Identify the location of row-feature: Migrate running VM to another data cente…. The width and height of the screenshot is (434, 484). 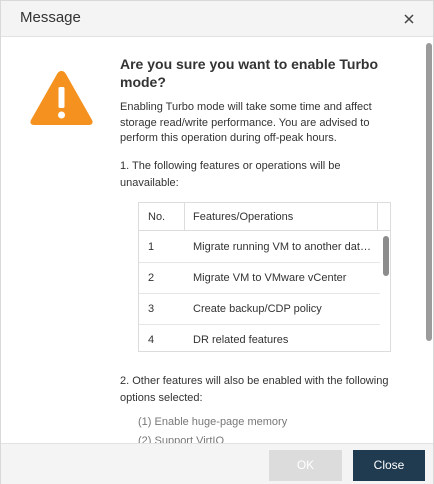
(283, 247).